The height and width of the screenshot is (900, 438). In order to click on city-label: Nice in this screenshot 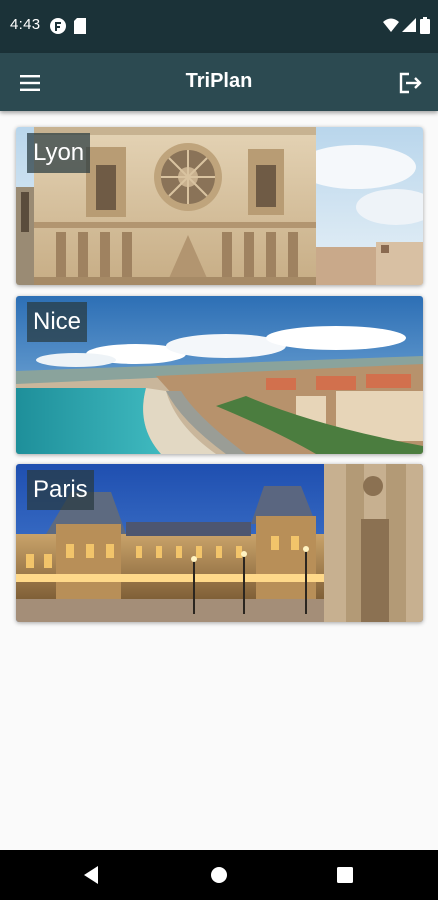, I will do `click(57, 322)`.